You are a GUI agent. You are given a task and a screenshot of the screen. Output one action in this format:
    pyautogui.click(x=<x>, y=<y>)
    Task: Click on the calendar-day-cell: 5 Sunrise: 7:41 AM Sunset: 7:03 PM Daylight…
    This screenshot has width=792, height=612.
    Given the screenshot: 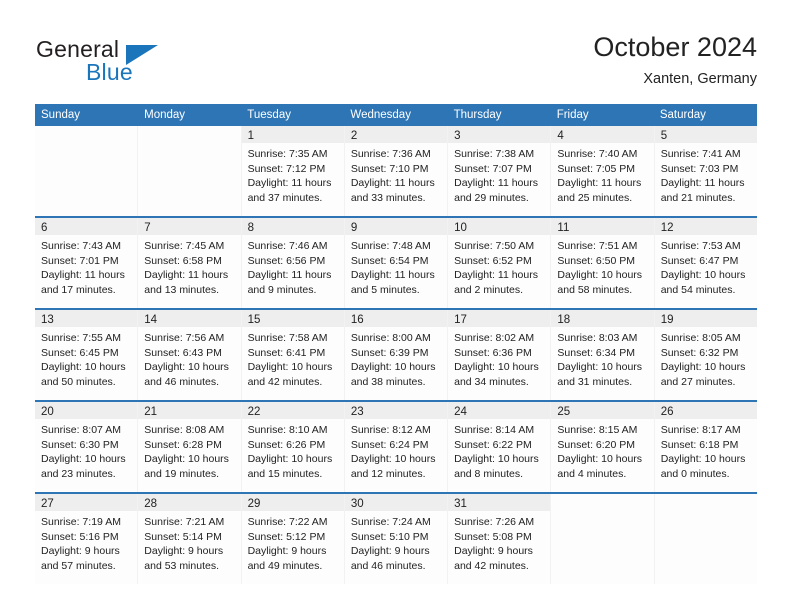 What is the action you would take?
    pyautogui.click(x=705, y=171)
    